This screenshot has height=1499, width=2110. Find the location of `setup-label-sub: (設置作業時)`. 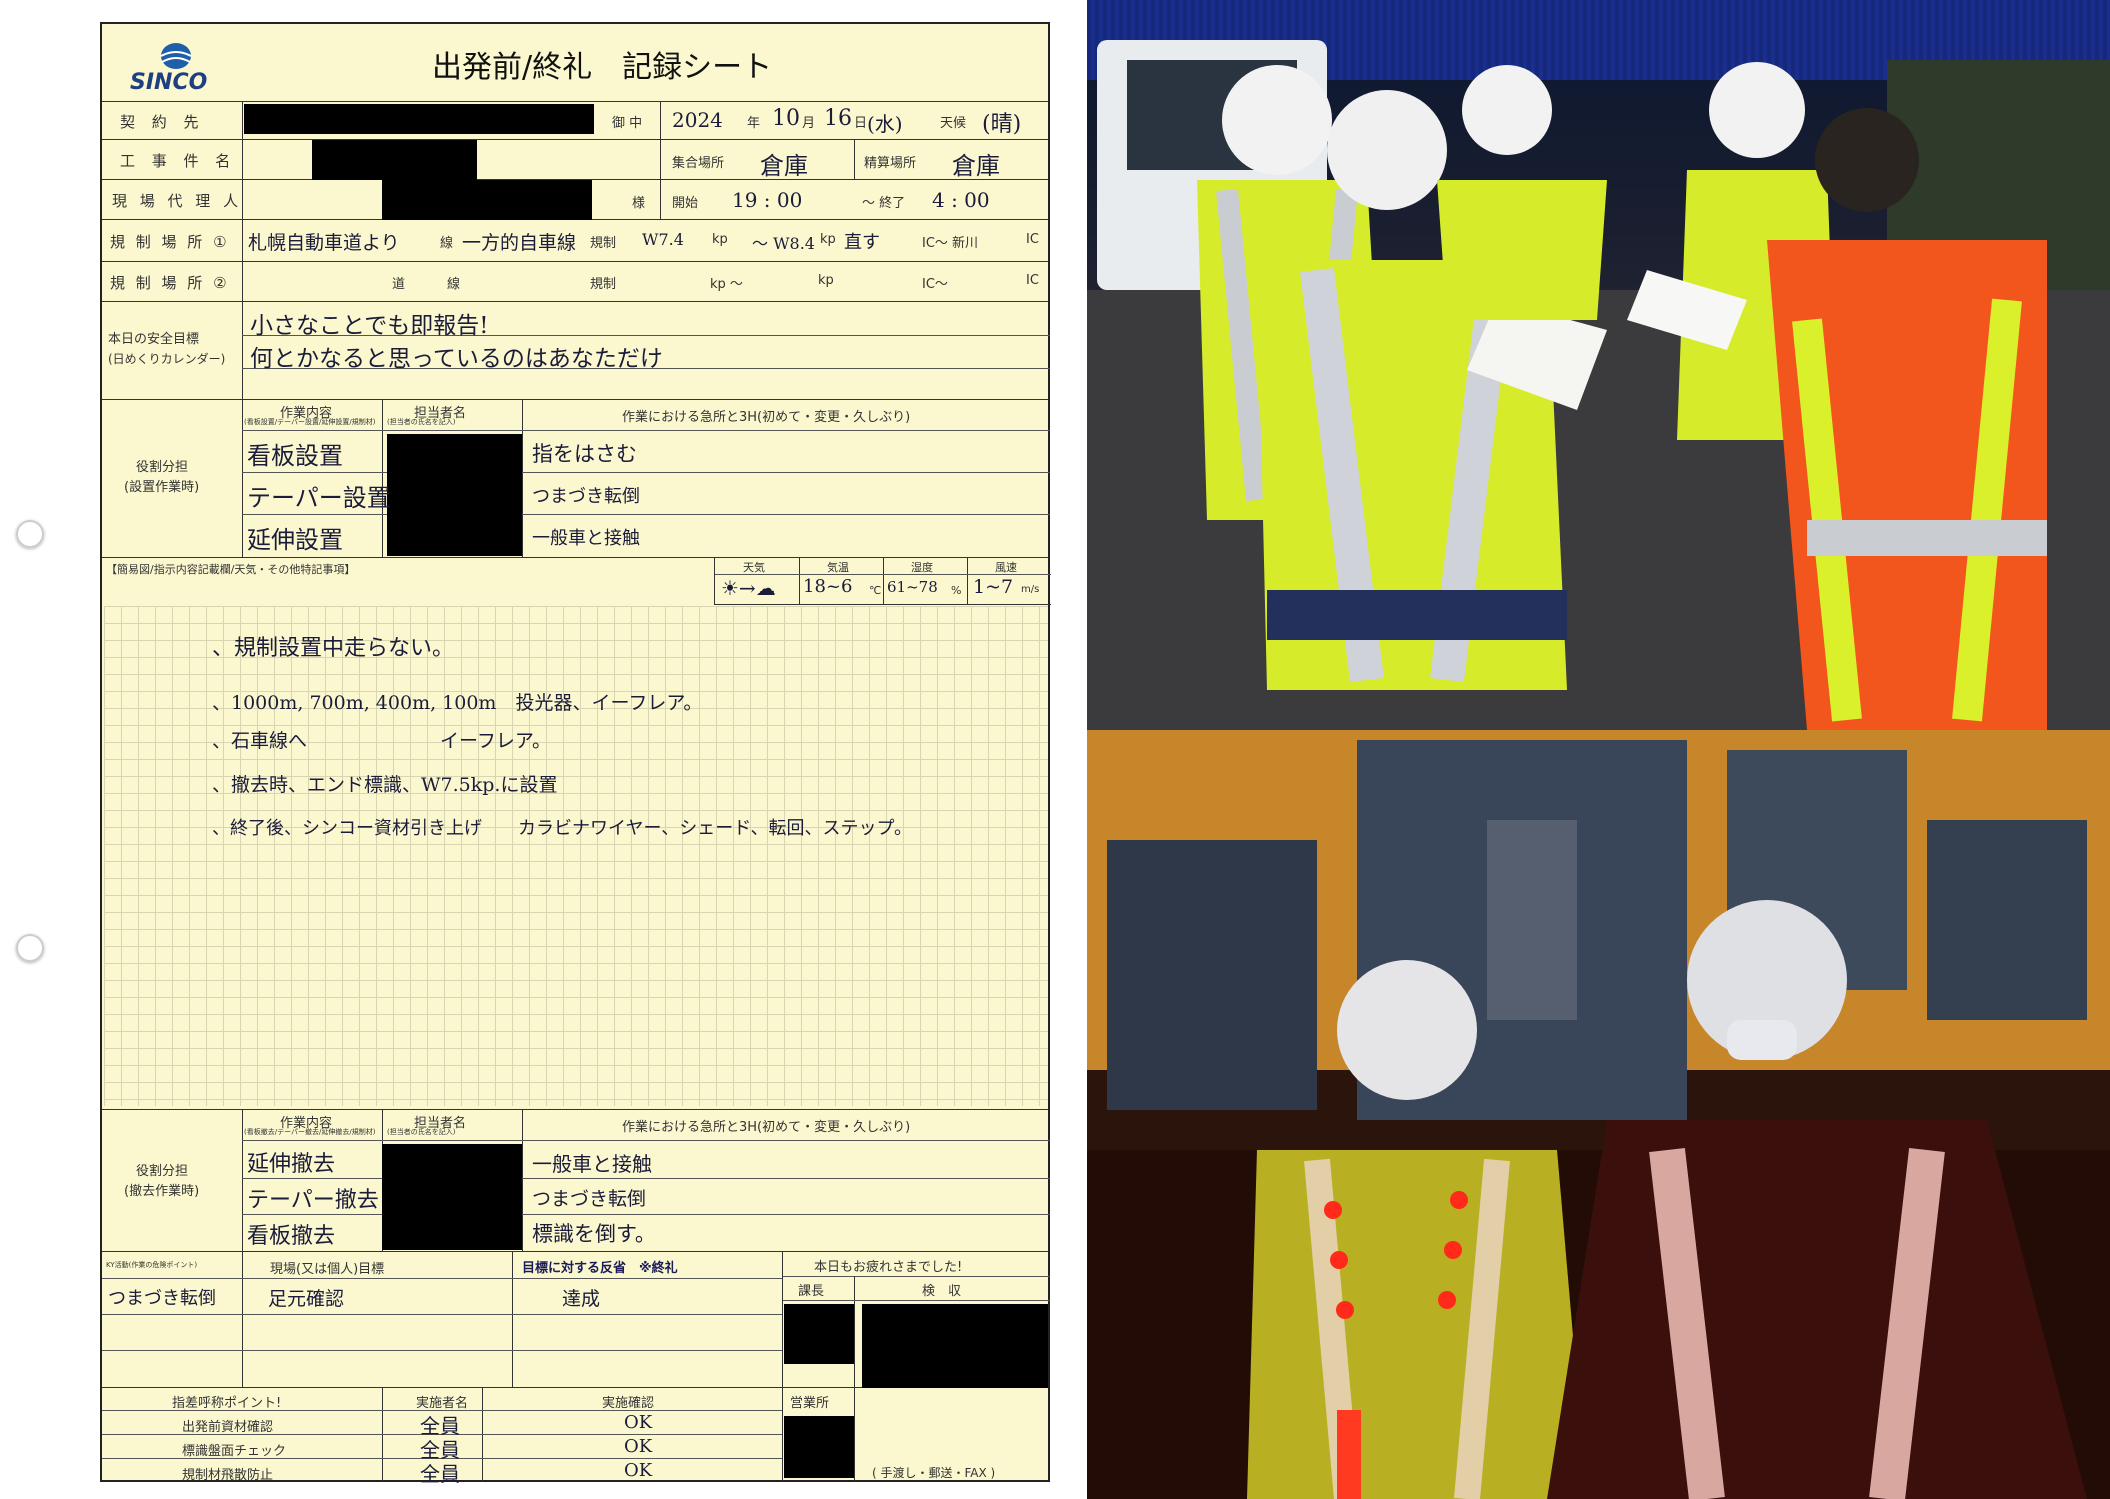

setup-label-sub: (設置作業時) is located at coordinates (162, 487).